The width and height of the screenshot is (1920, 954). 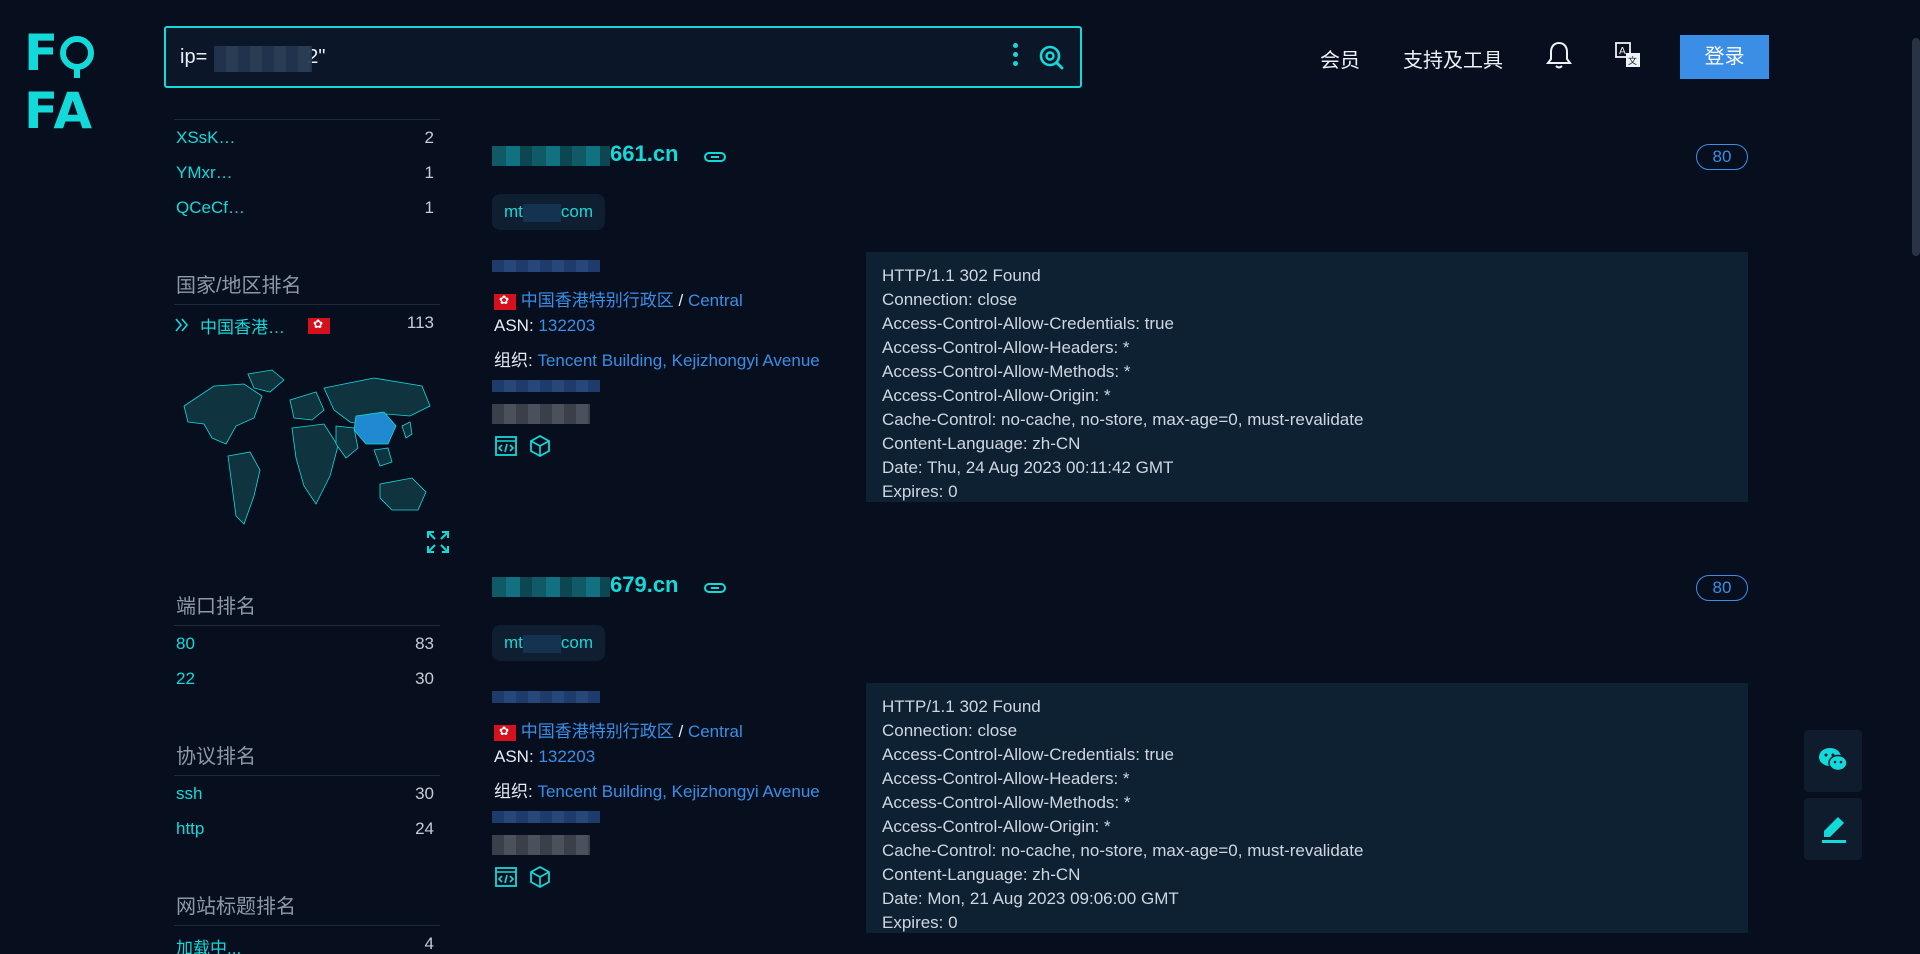 What do you see at coordinates (307, 830) in the screenshot?
I see `list-item: http 24` at bounding box center [307, 830].